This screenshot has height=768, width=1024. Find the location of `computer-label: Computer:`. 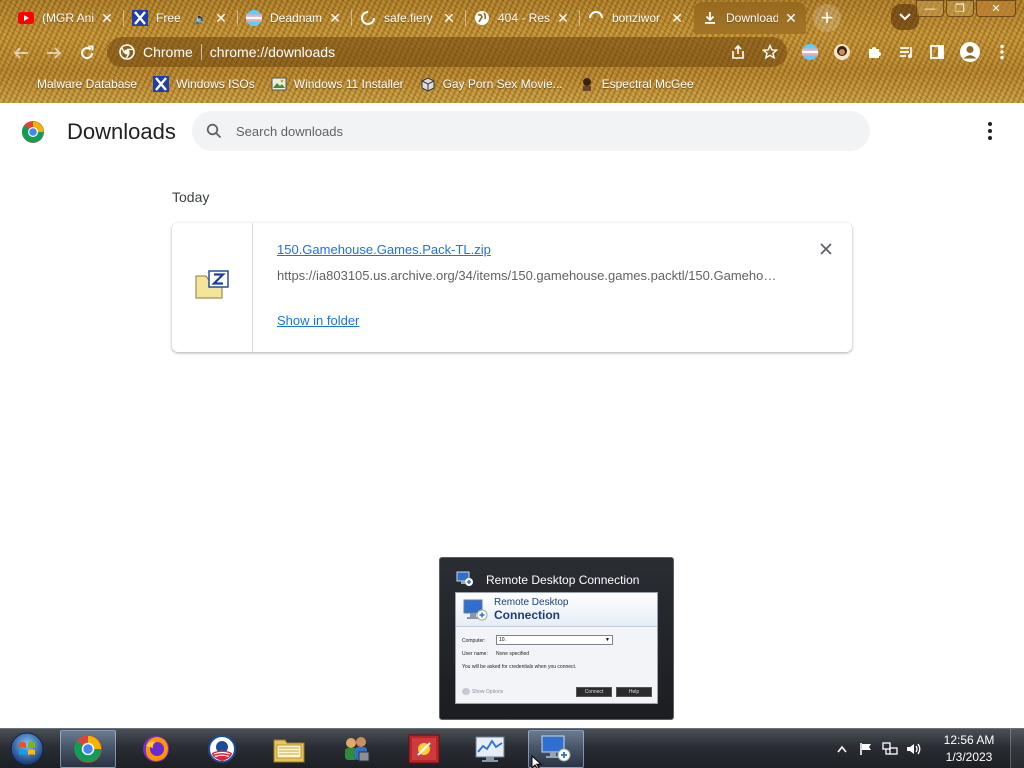

computer-label: Computer: is located at coordinates (474, 641).